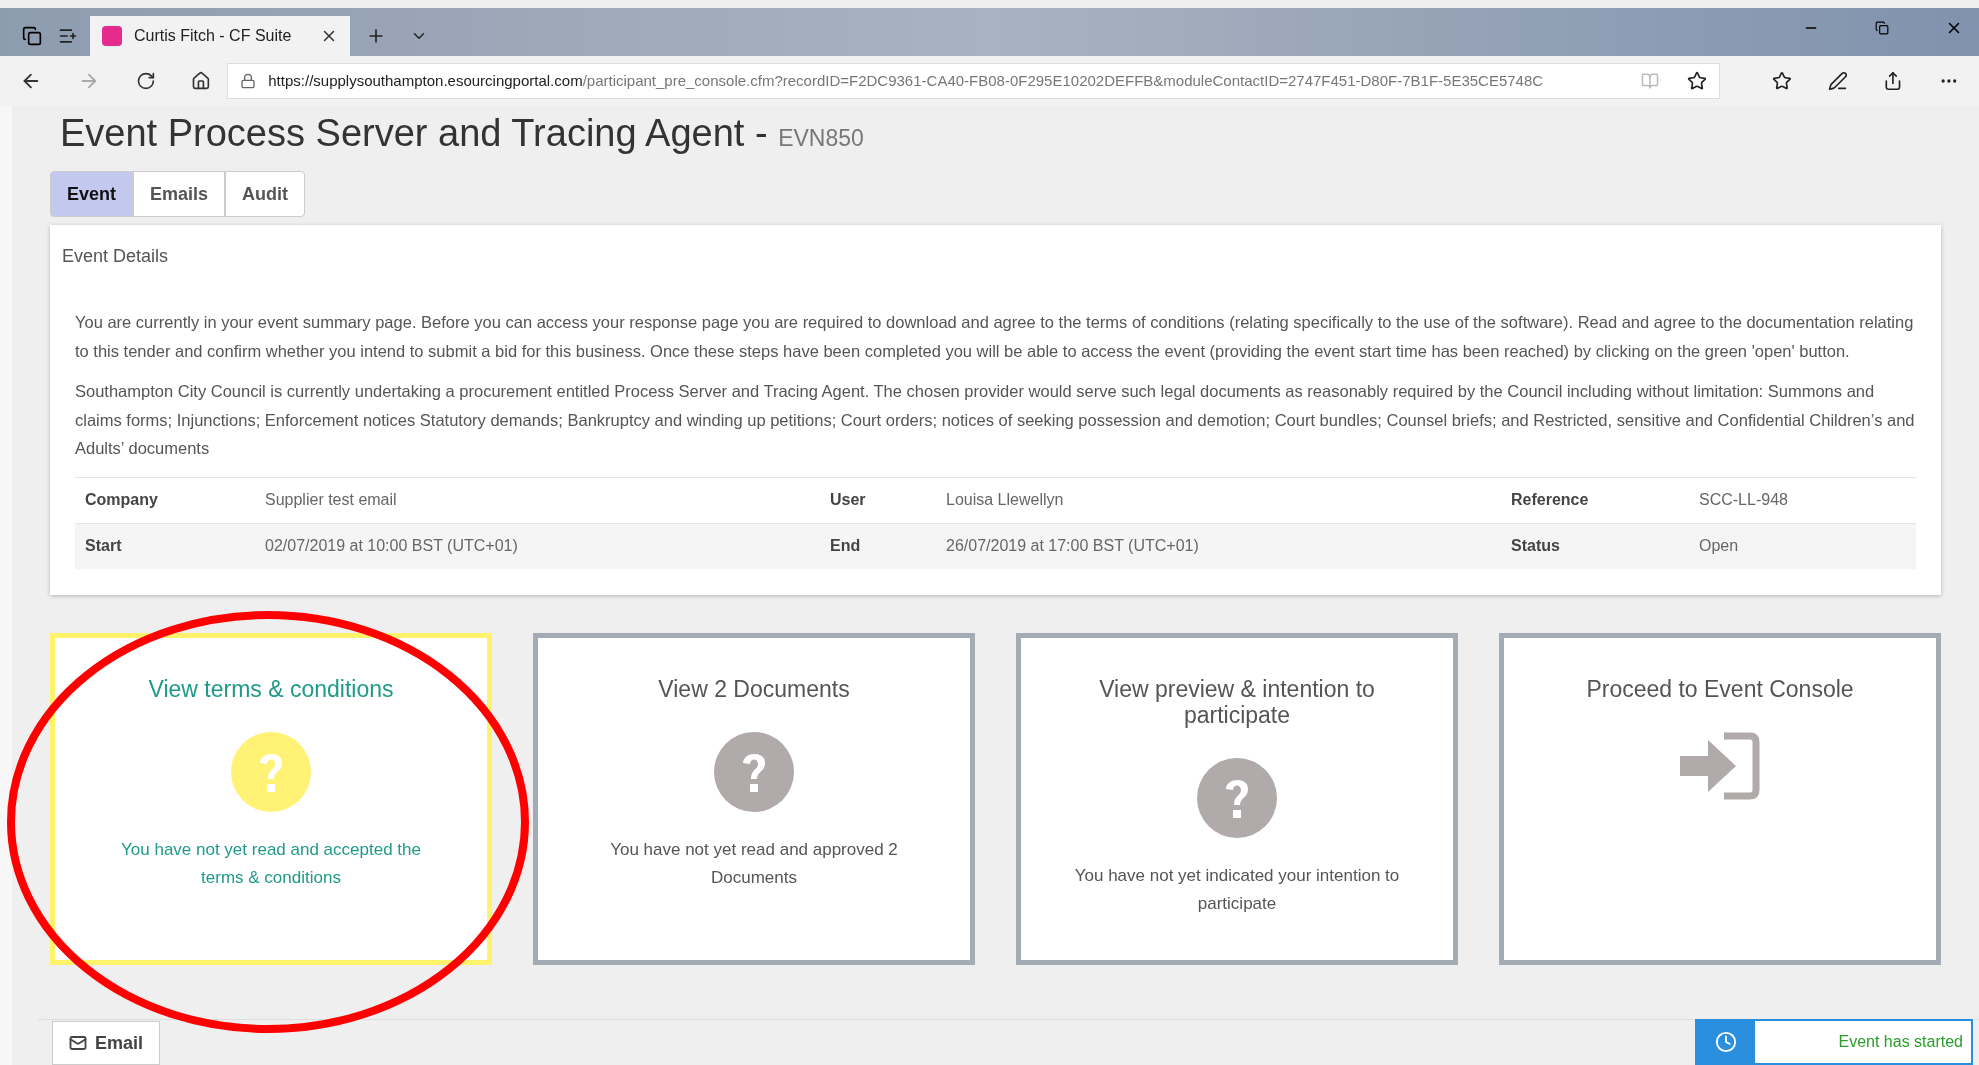 The image size is (1979, 1065). What do you see at coordinates (1719, 546) in the screenshot?
I see `detail-value: Open` at bounding box center [1719, 546].